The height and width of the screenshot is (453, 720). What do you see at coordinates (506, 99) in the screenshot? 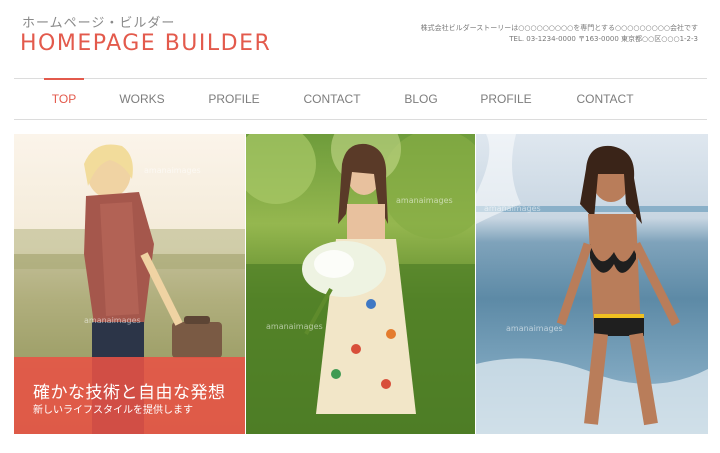
I see `nav-item-profile-2: PROFILE` at bounding box center [506, 99].